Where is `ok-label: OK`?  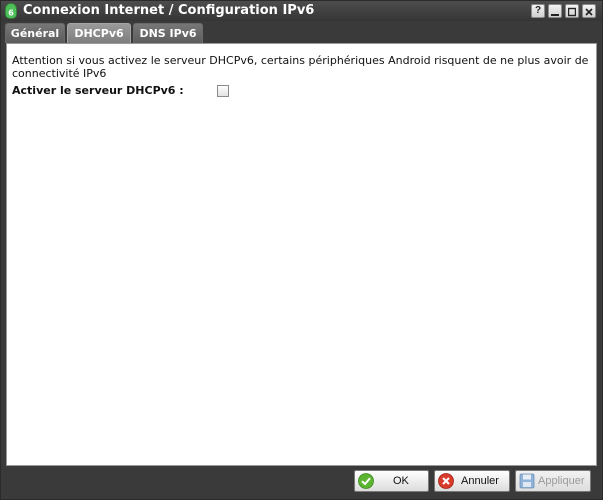 ok-label: OK is located at coordinates (401, 481).